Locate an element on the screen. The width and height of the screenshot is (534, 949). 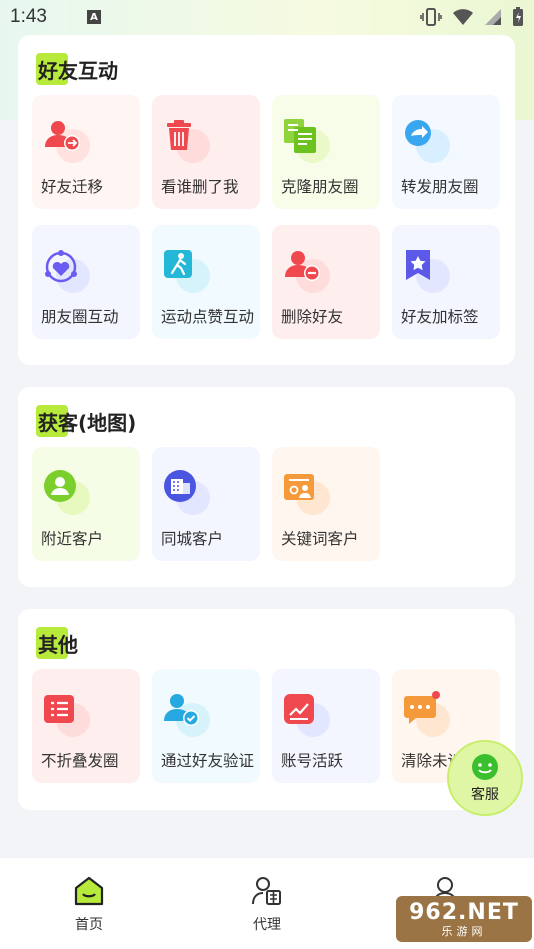
tile-label: 同城客户 is located at coordinates (192, 539).